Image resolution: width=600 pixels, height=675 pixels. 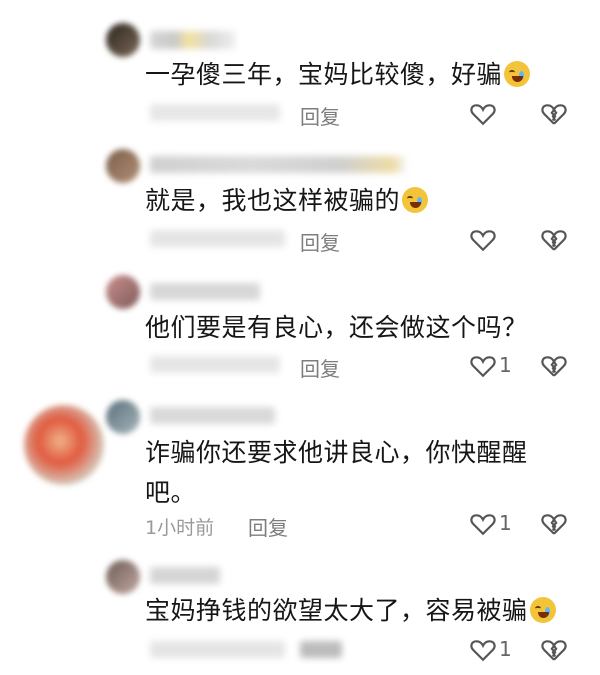 I want to click on comment-text: 宝妈挣钱的欲望太大了，容易被骗, so click(x=350, y=611).